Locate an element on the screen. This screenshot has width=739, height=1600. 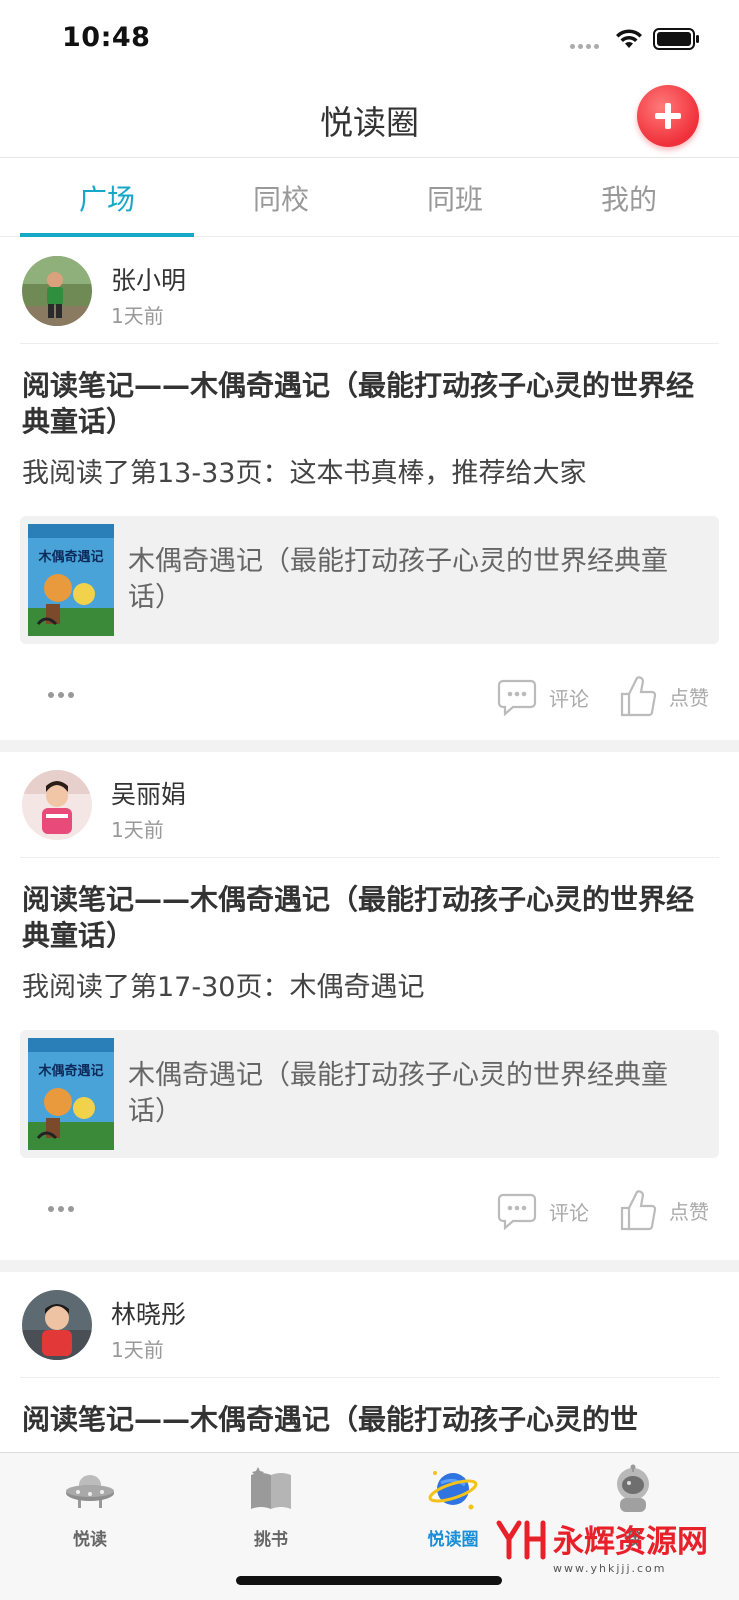
tab-square: 广场 is located at coordinates (107, 198).